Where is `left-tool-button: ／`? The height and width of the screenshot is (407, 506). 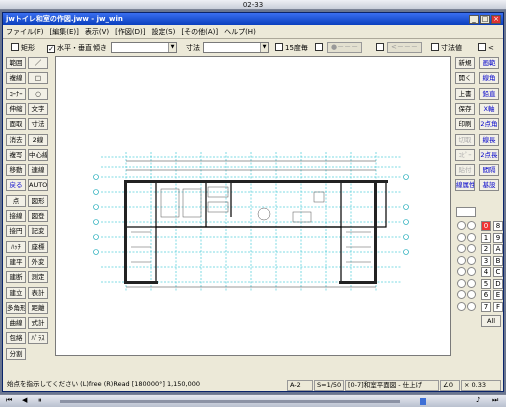 left-tool-button: ／ is located at coordinates (38, 63).